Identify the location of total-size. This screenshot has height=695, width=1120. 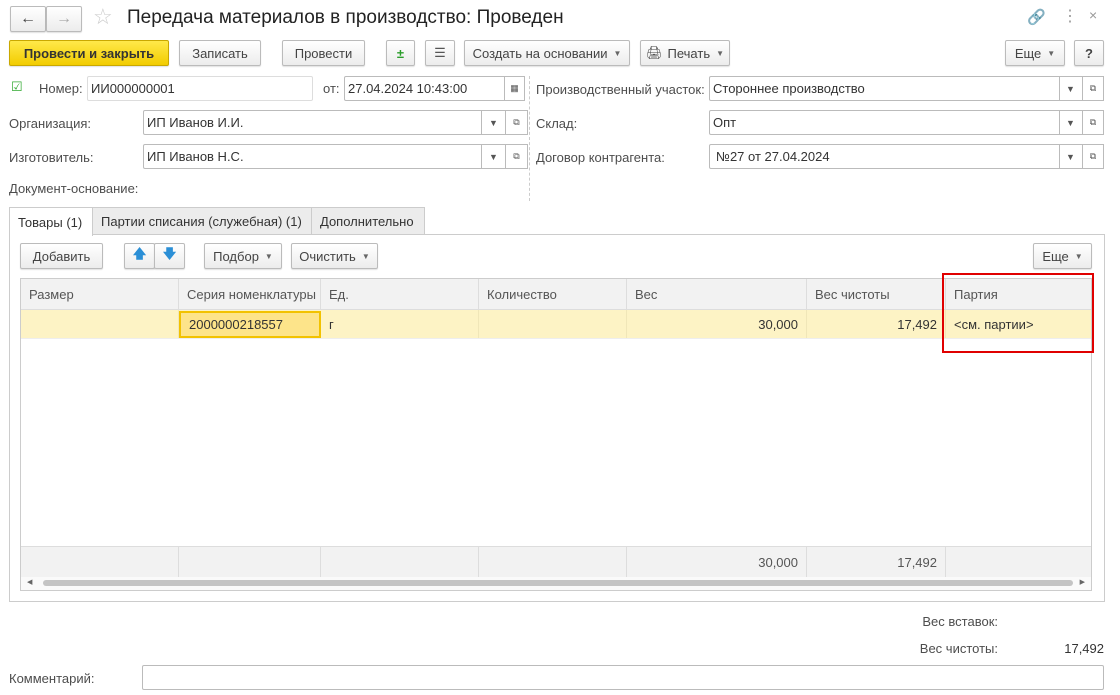
(100, 562).